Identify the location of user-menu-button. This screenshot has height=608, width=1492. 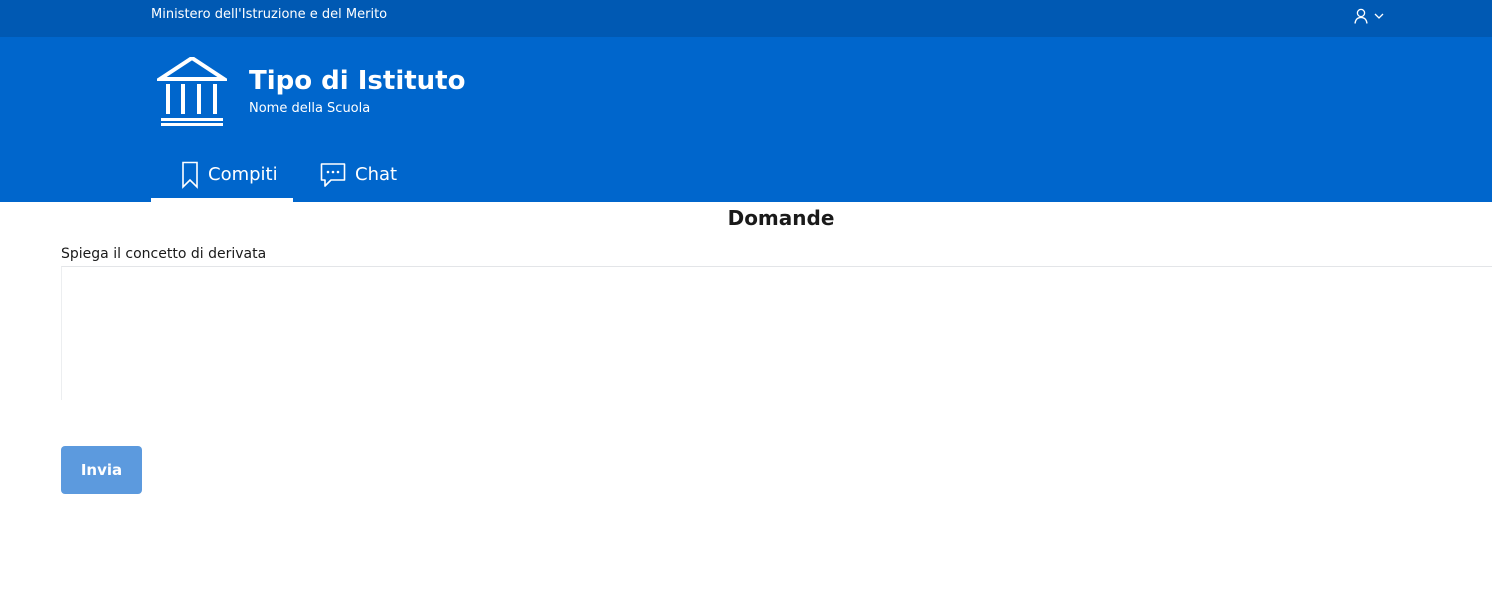
(1374, 16).